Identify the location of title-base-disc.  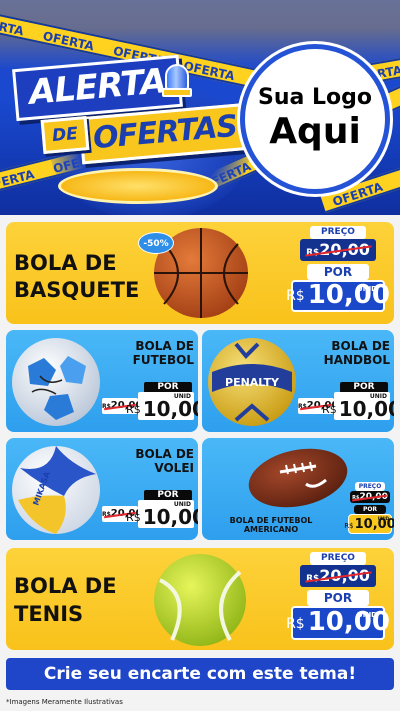
(138, 186).